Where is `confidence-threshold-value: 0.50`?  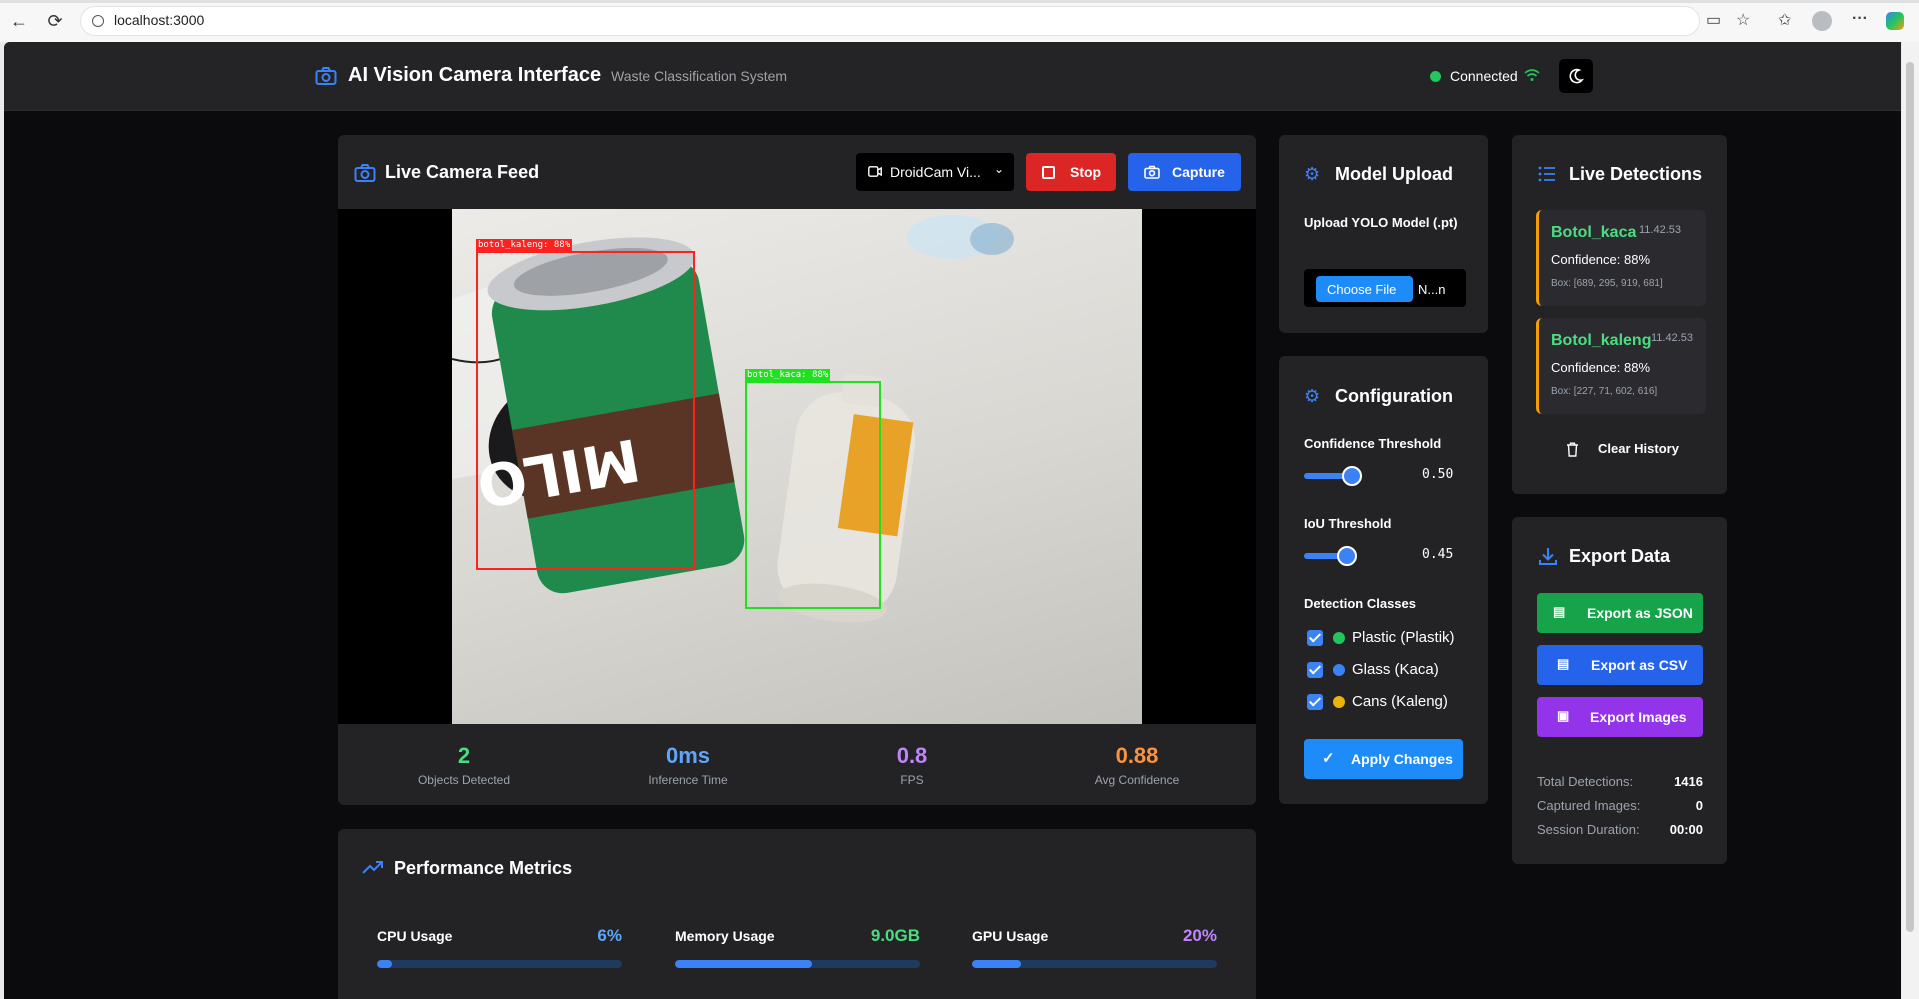 confidence-threshold-value: 0.50 is located at coordinates (1438, 474).